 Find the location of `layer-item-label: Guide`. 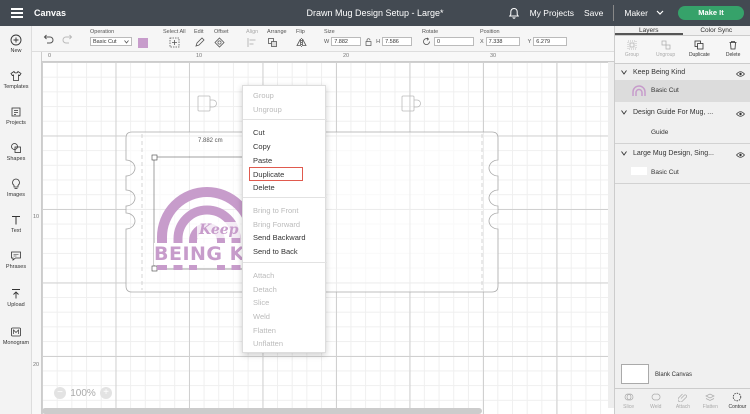

layer-item-label: Guide is located at coordinates (660, 132).